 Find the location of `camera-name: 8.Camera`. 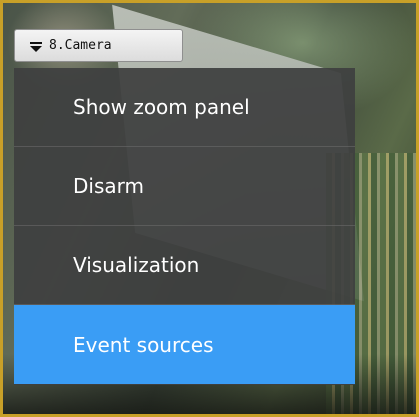

camera-name: 8.Camera is located at coordinates (80, 45).